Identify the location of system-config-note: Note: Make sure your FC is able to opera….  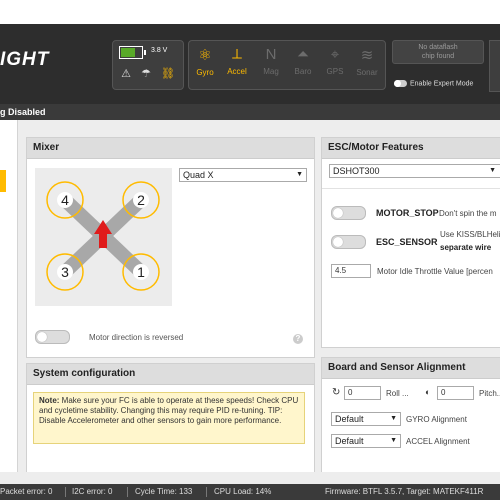
(169, 418).